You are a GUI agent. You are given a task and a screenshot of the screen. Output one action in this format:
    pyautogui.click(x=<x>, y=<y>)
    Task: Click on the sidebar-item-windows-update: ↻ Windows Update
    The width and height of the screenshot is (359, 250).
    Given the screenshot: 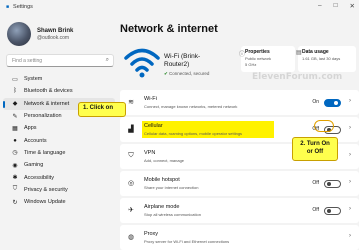 What is the action you would take?
    pyautogui.click(x=59, y=202)
    